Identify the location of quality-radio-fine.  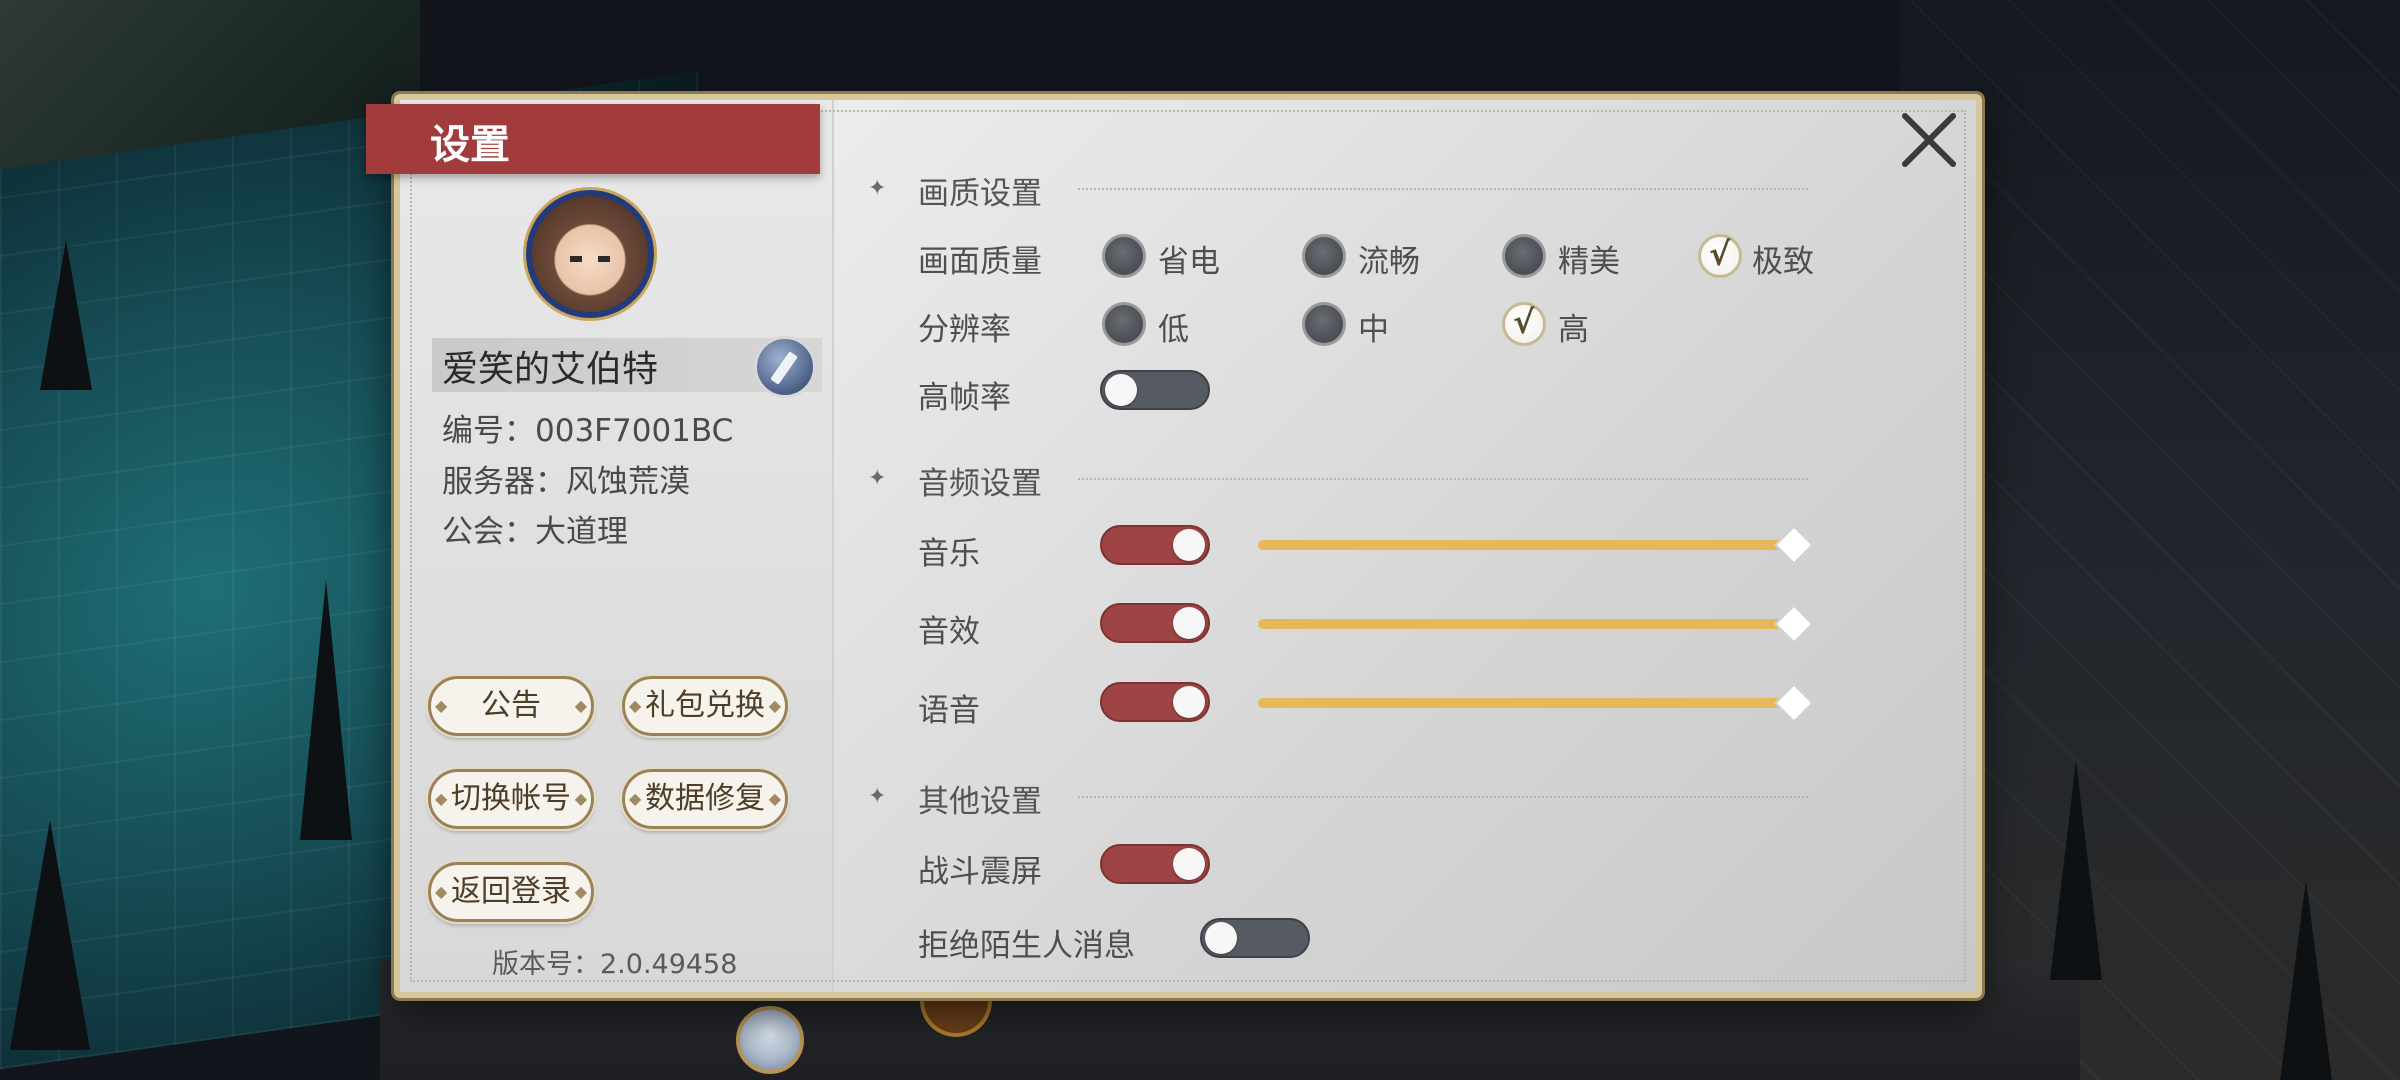
(1524, 256).